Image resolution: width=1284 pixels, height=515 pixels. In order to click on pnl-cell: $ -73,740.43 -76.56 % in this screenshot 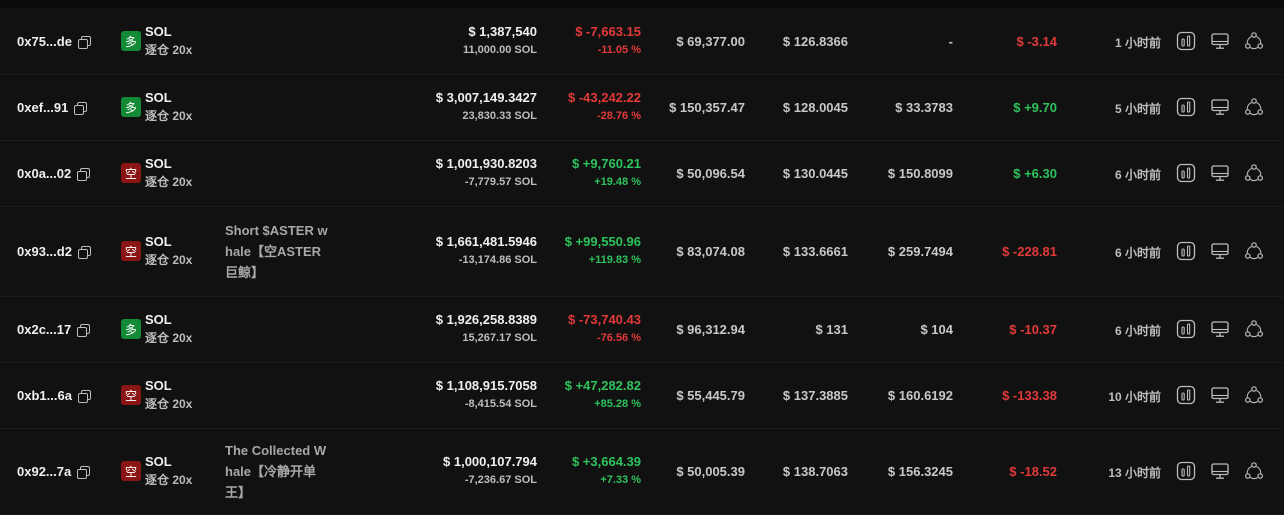, I will do `click(604, 329)`.